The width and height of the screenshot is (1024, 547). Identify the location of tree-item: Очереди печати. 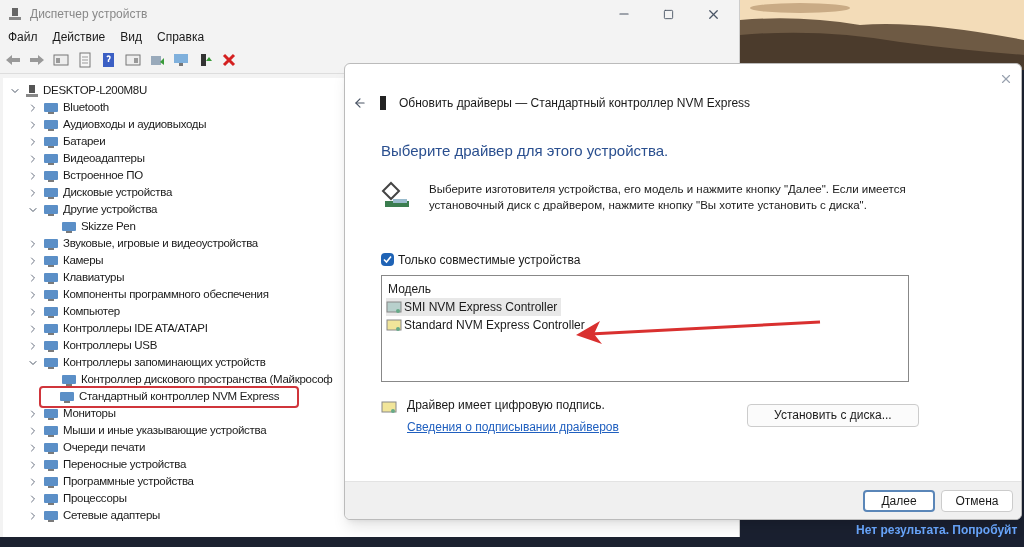
(104, 447).